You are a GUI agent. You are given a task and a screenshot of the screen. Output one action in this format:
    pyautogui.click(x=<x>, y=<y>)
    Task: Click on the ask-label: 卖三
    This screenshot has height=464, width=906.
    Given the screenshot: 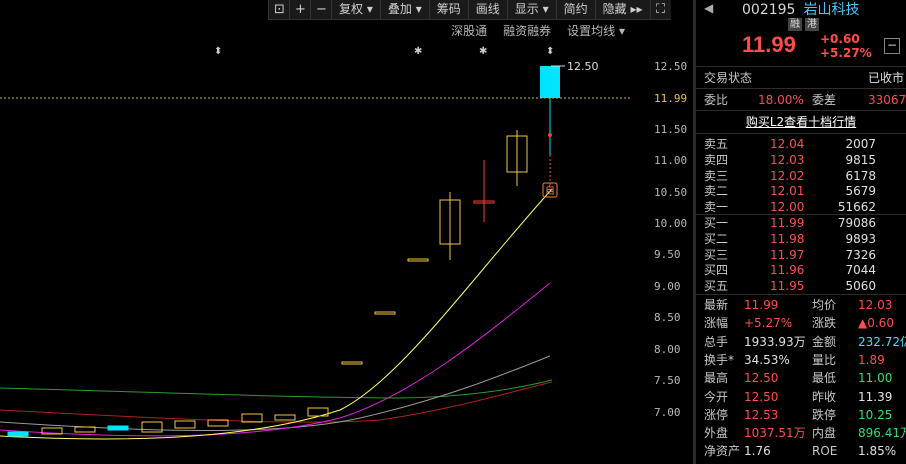 What is the action you would take?
    pyautogui.click(x=716, y=175)
    